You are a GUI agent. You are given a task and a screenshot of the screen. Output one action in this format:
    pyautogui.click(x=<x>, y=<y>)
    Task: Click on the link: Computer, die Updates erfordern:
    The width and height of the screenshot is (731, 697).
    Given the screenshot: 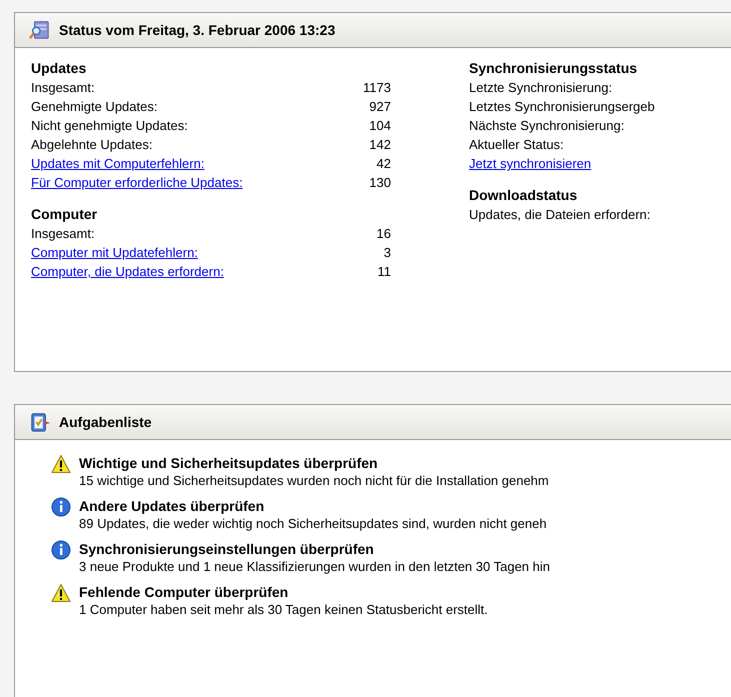 What is the action you would take?
    pyautogui.click(x=127, y=271)
    